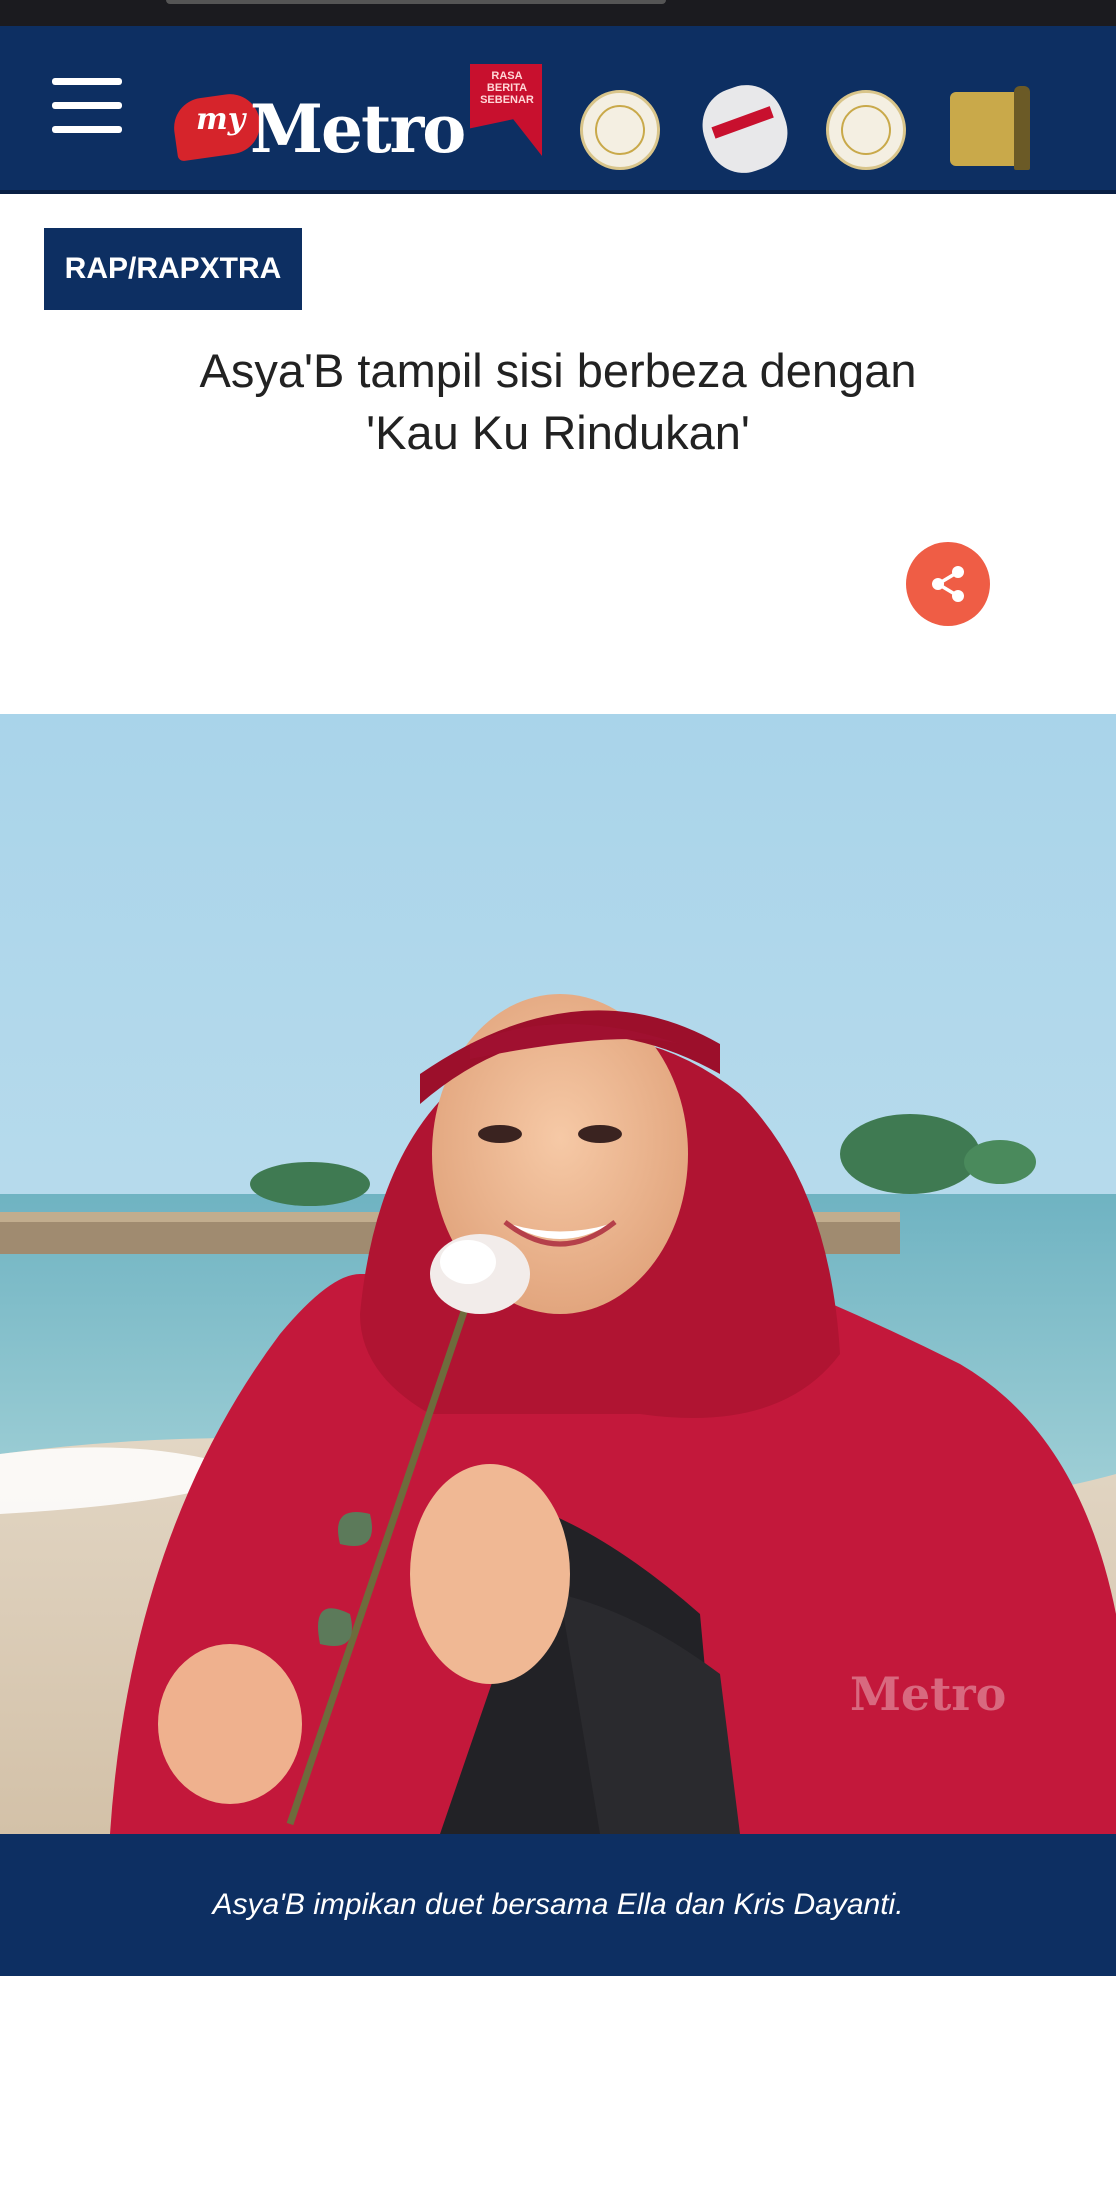 The width and height of the screenshot is (1116, 2200). What do you see at coordinates (745, 129) in the screenshot?
I see `award-trophy-icon` at bounding box center [745, 129].